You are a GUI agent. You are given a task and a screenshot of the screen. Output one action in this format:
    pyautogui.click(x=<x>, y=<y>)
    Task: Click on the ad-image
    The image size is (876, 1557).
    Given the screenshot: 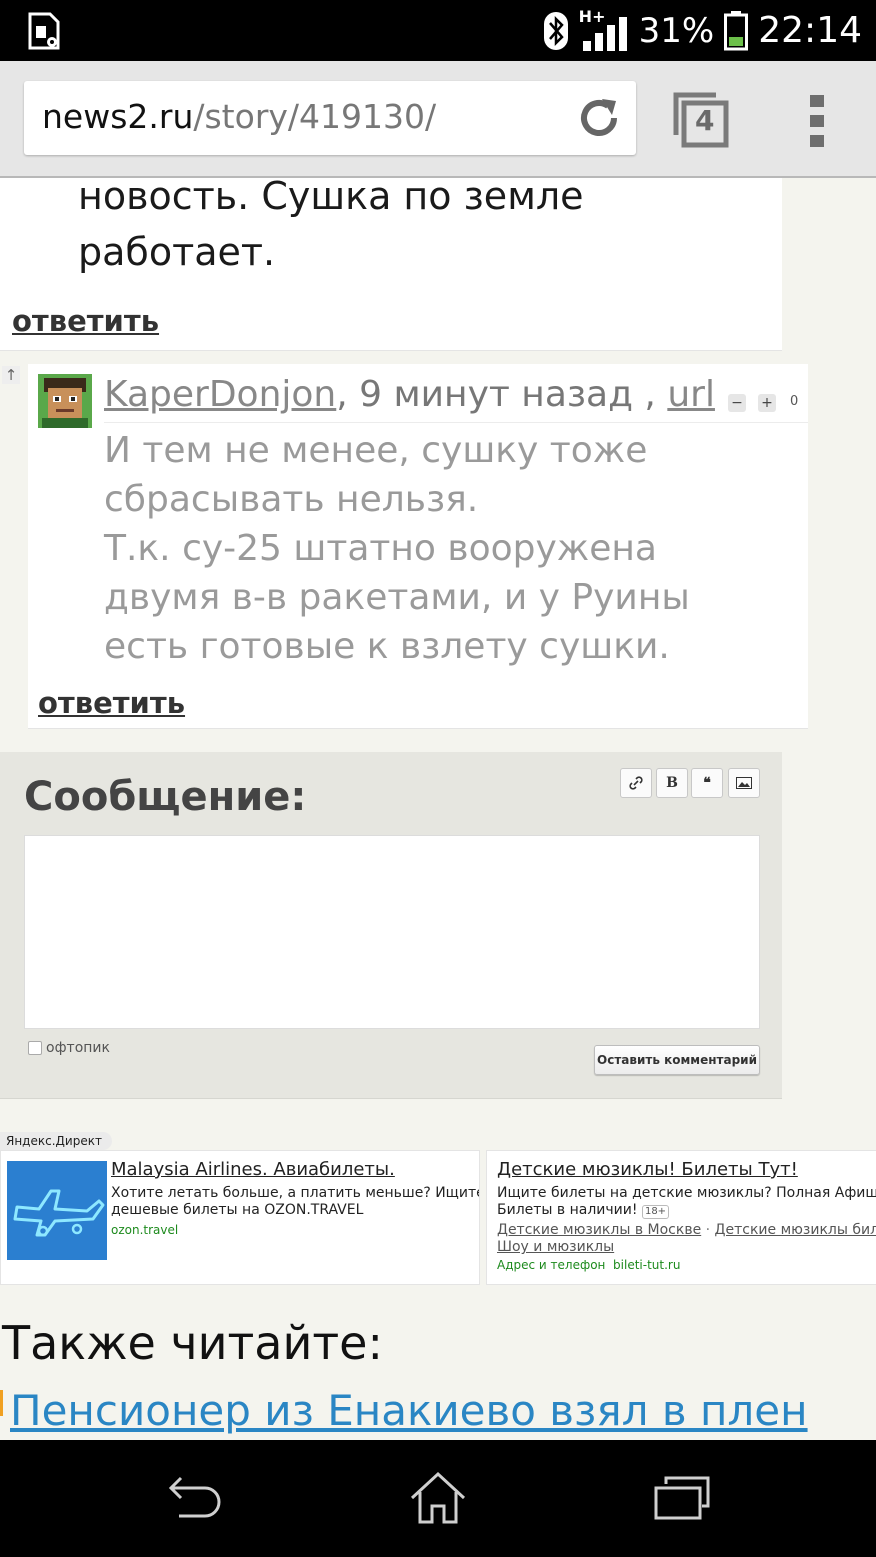 What is the action you would take?
    pyautogui.click(x=57, y=1210)
    